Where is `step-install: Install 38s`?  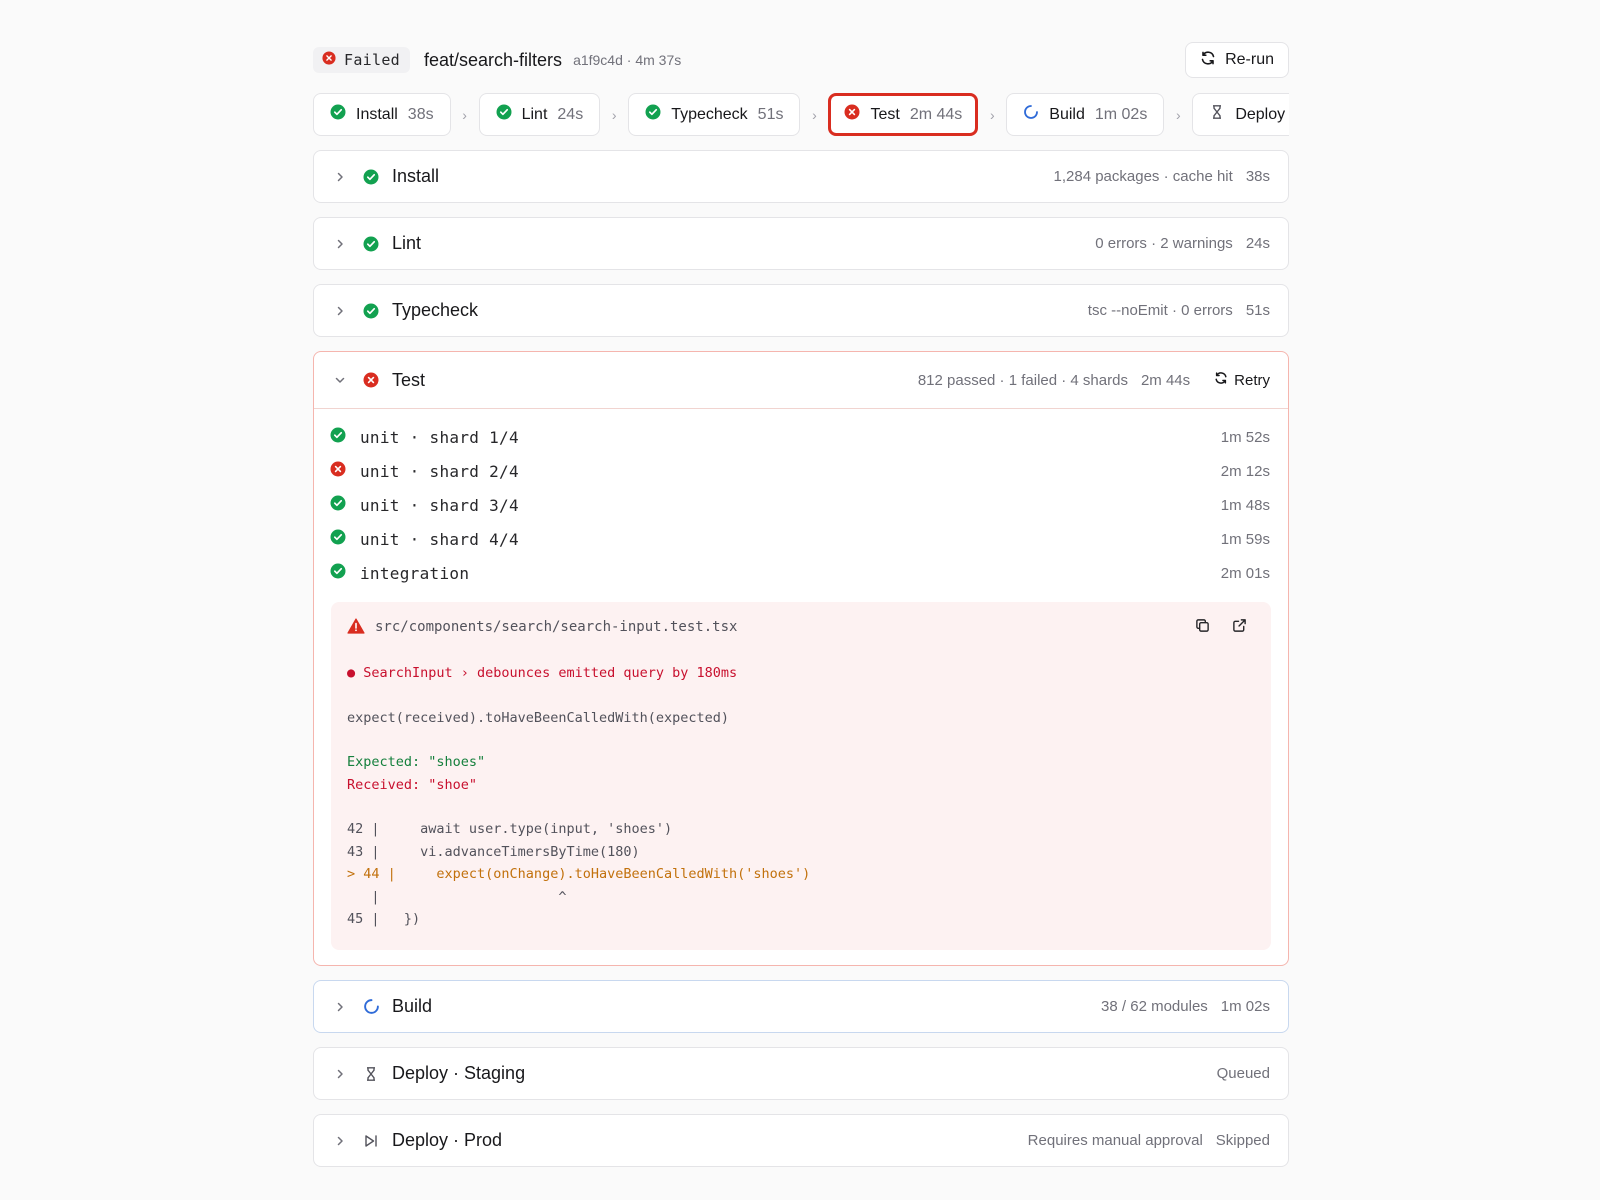 step-install: Install 38s is located at coordinates (382, 114).